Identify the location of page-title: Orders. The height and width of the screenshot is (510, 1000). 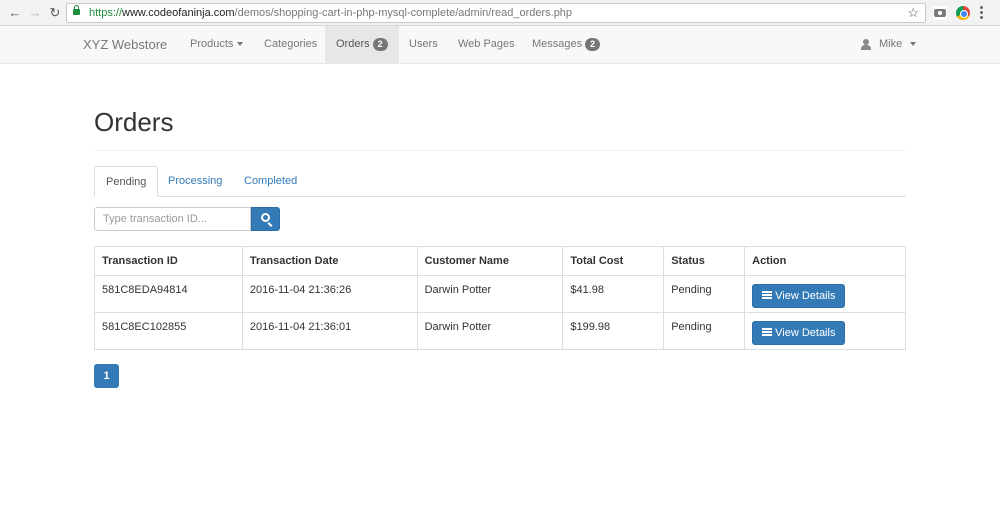
(134, 122).